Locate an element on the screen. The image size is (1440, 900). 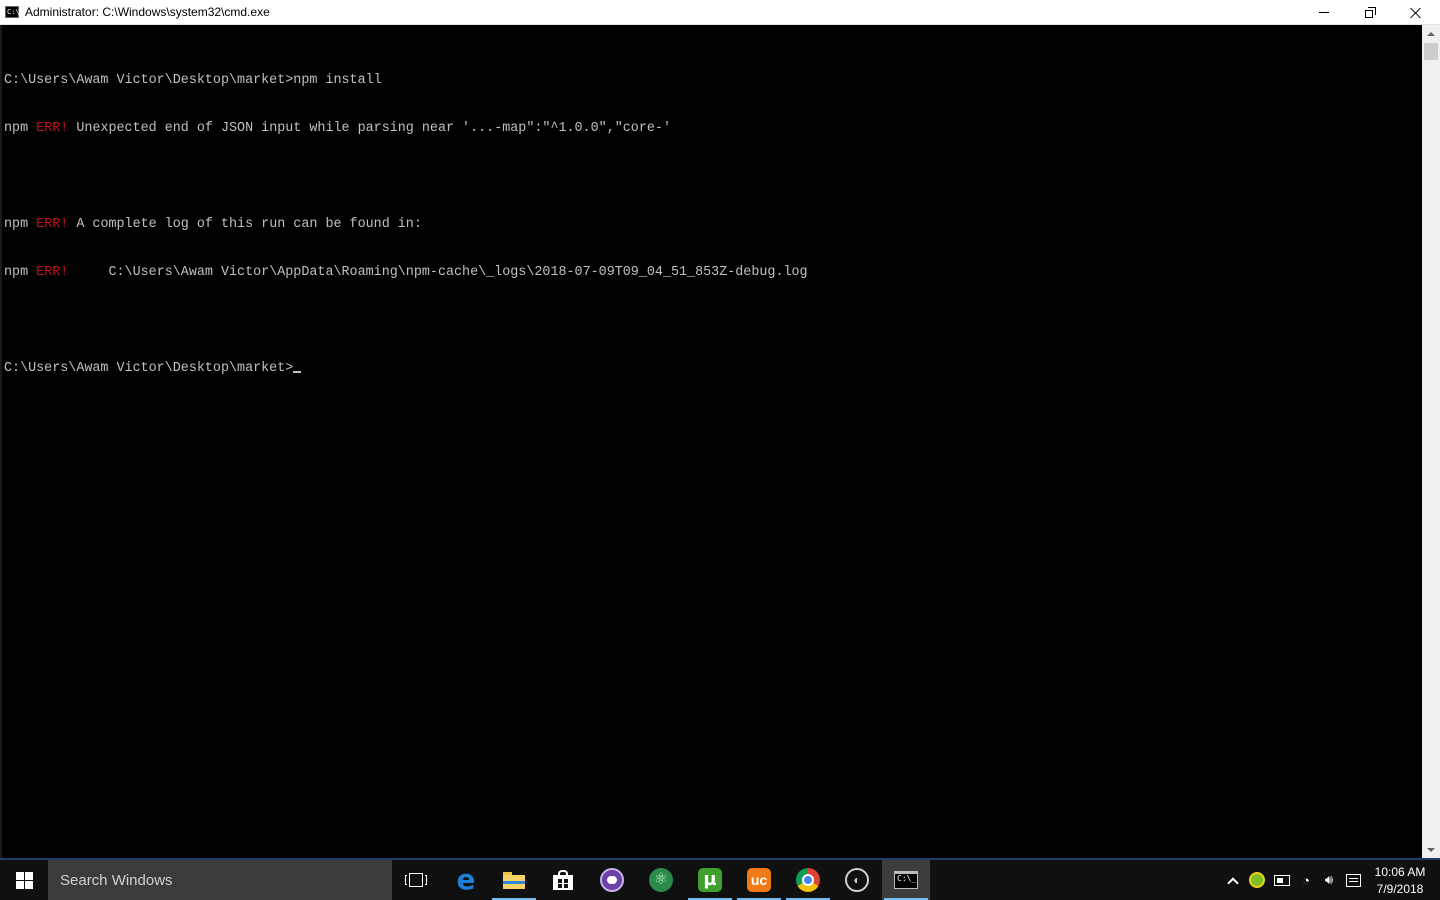
uc-browser-icon: uc is located at coordinates (759, 880).